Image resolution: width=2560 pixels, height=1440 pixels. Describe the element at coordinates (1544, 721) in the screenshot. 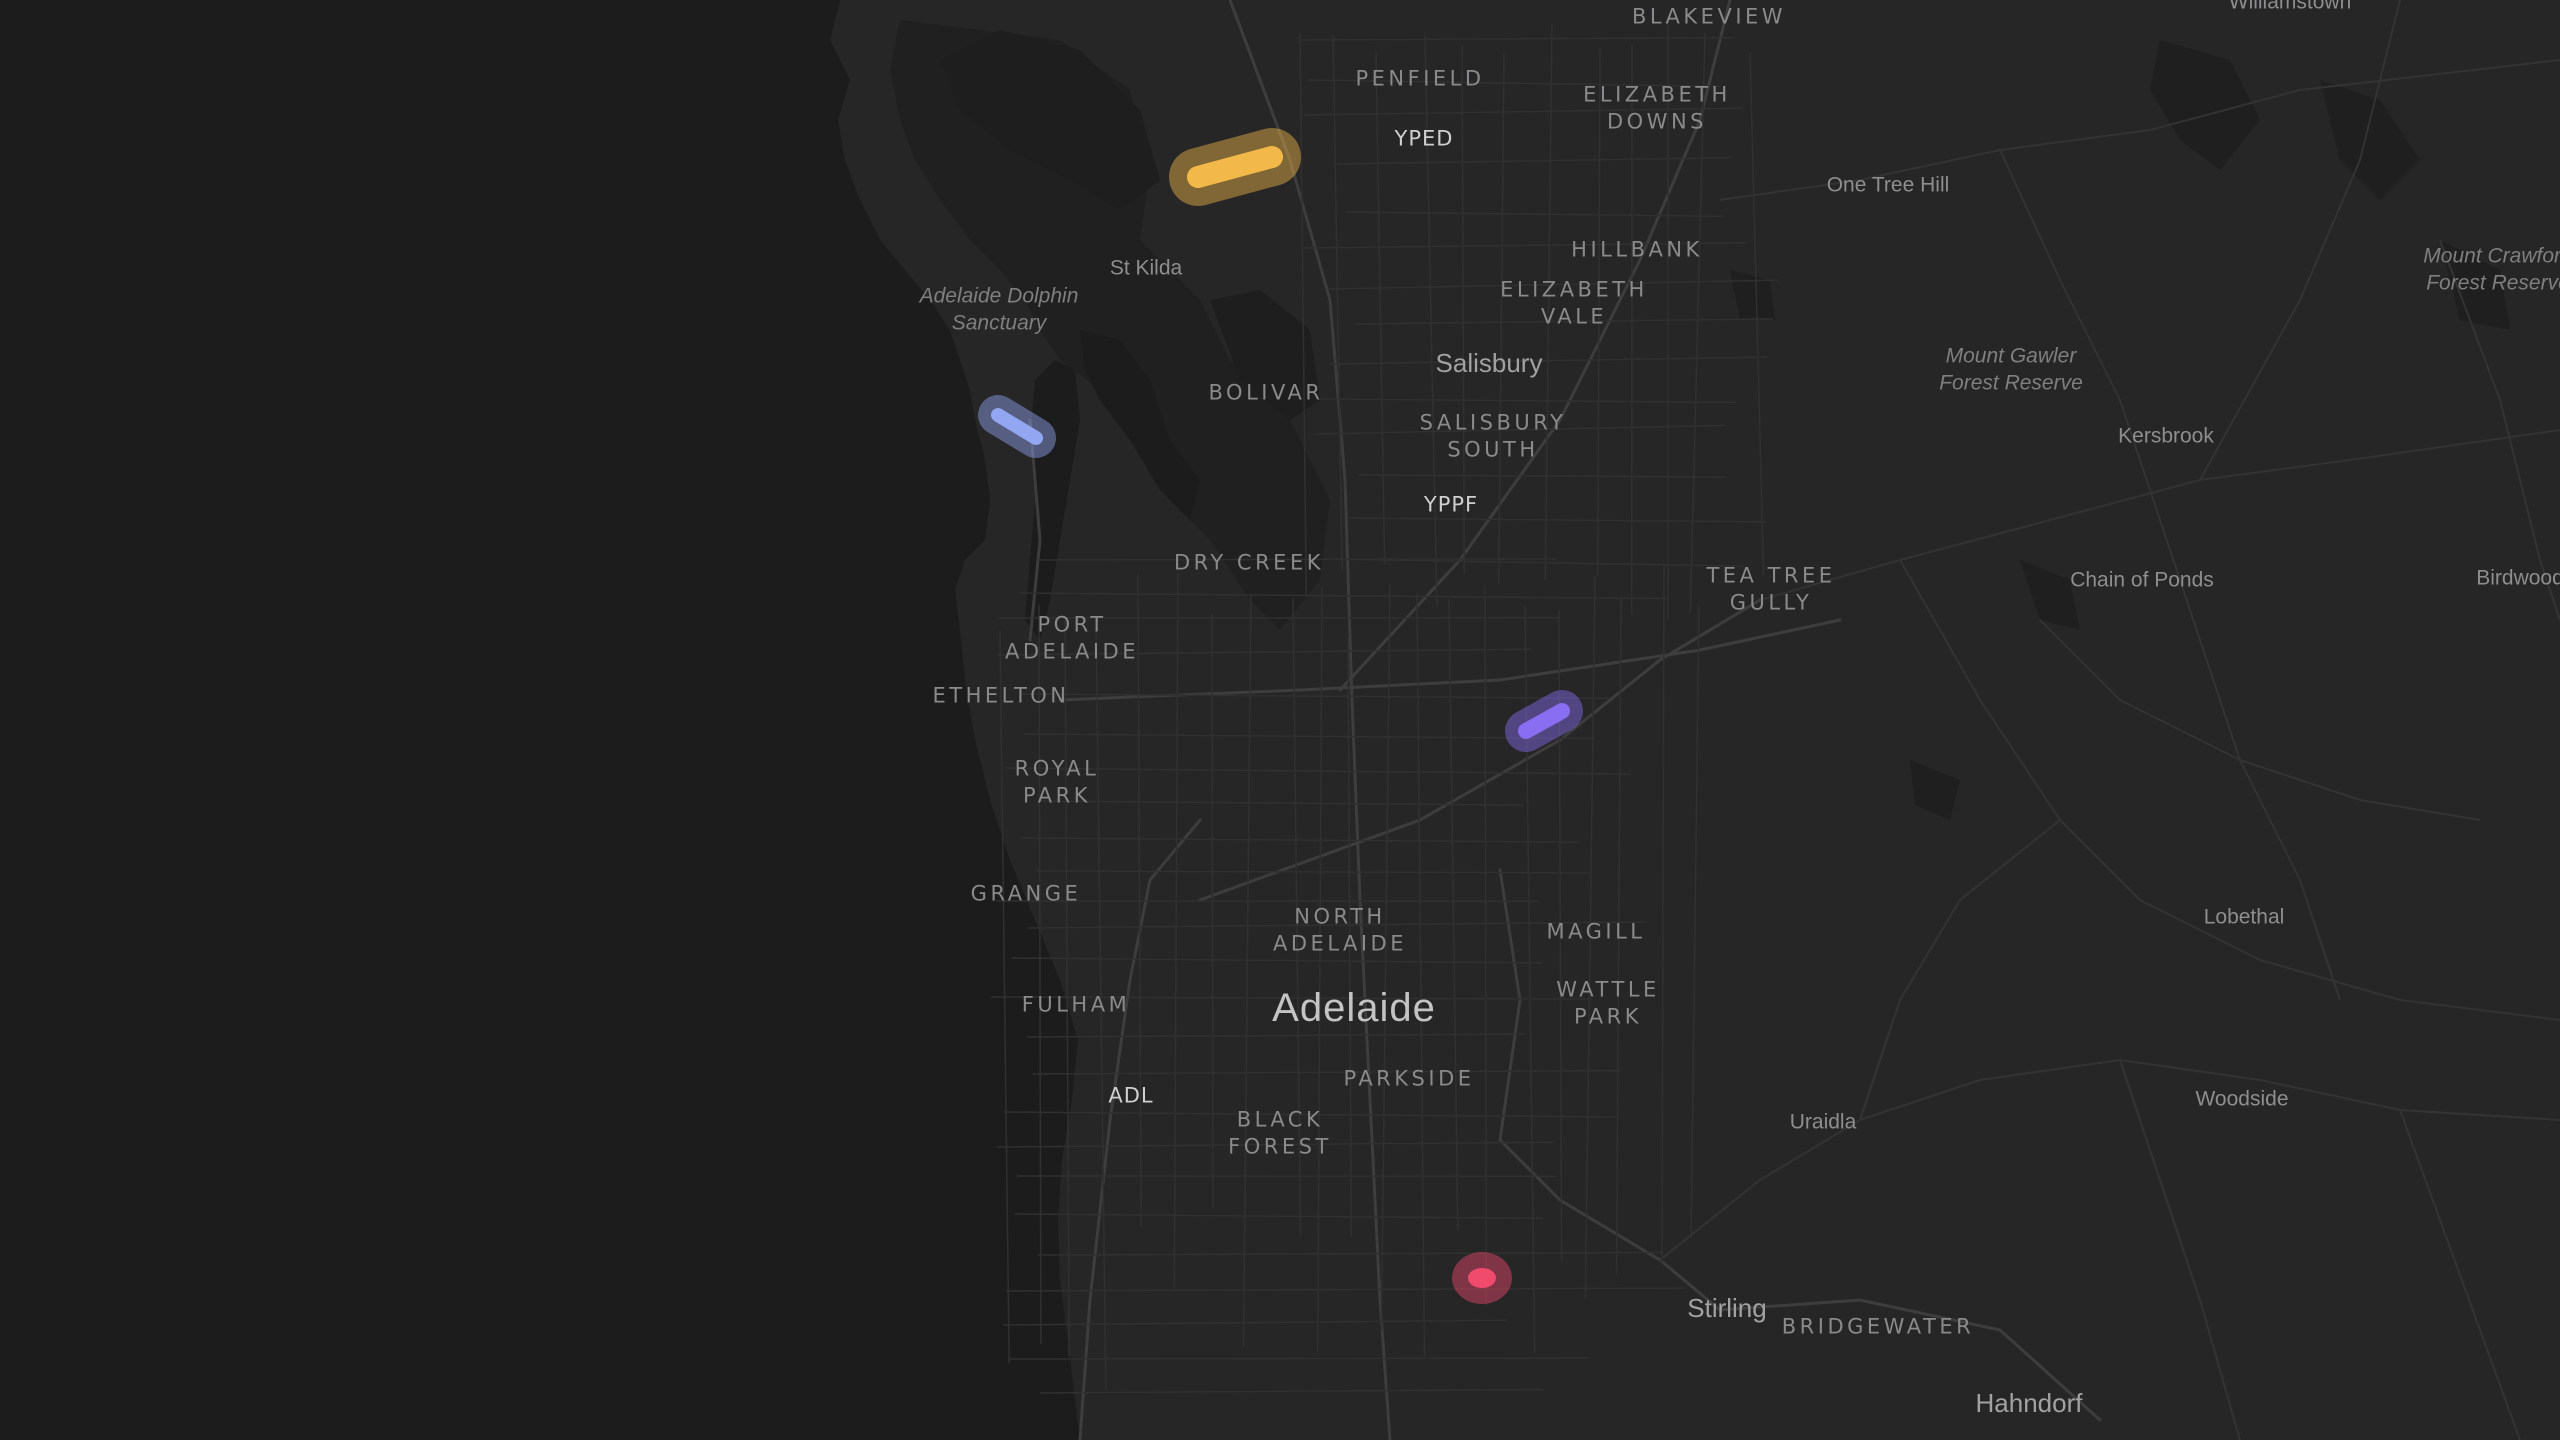

I see `route-marker-purple` at that location.